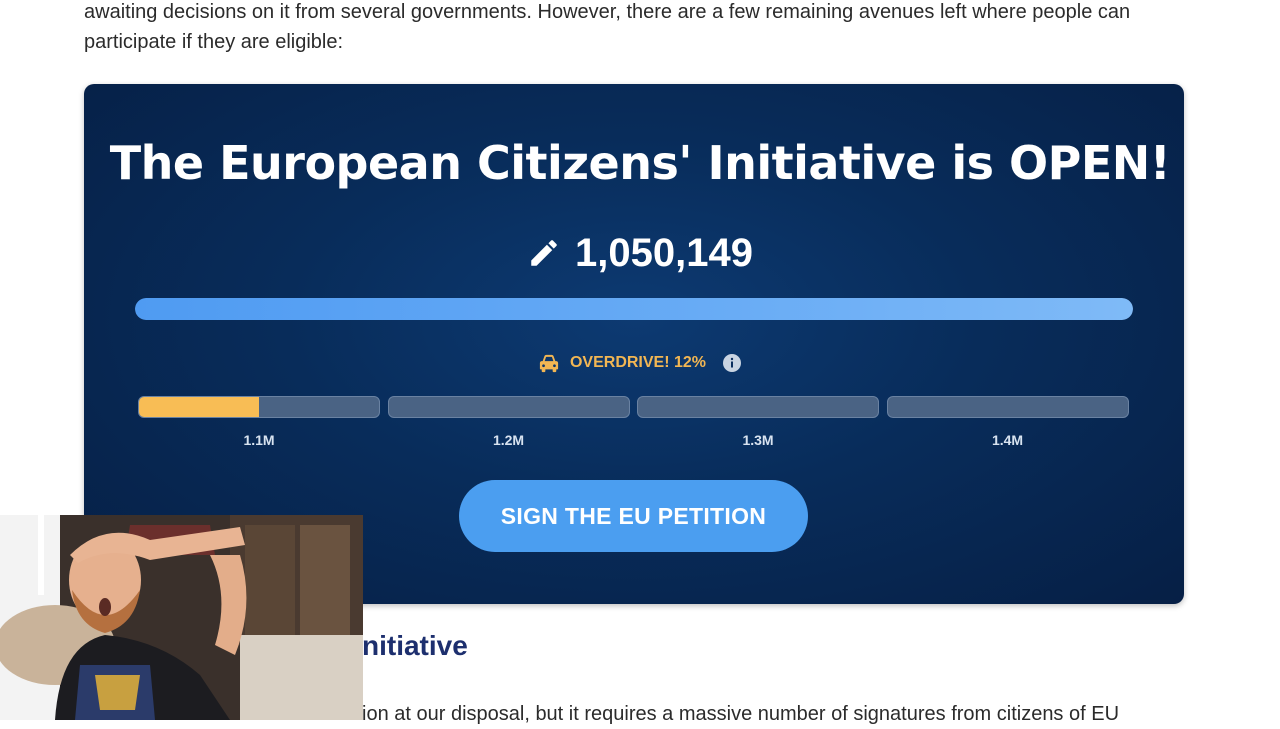 The height and width of the screenshot is (729, 1280). What do you see at coordinates (199, 407) in the screenshot?
I see `milestone-segment-fill` at bounding box center [199, 407].